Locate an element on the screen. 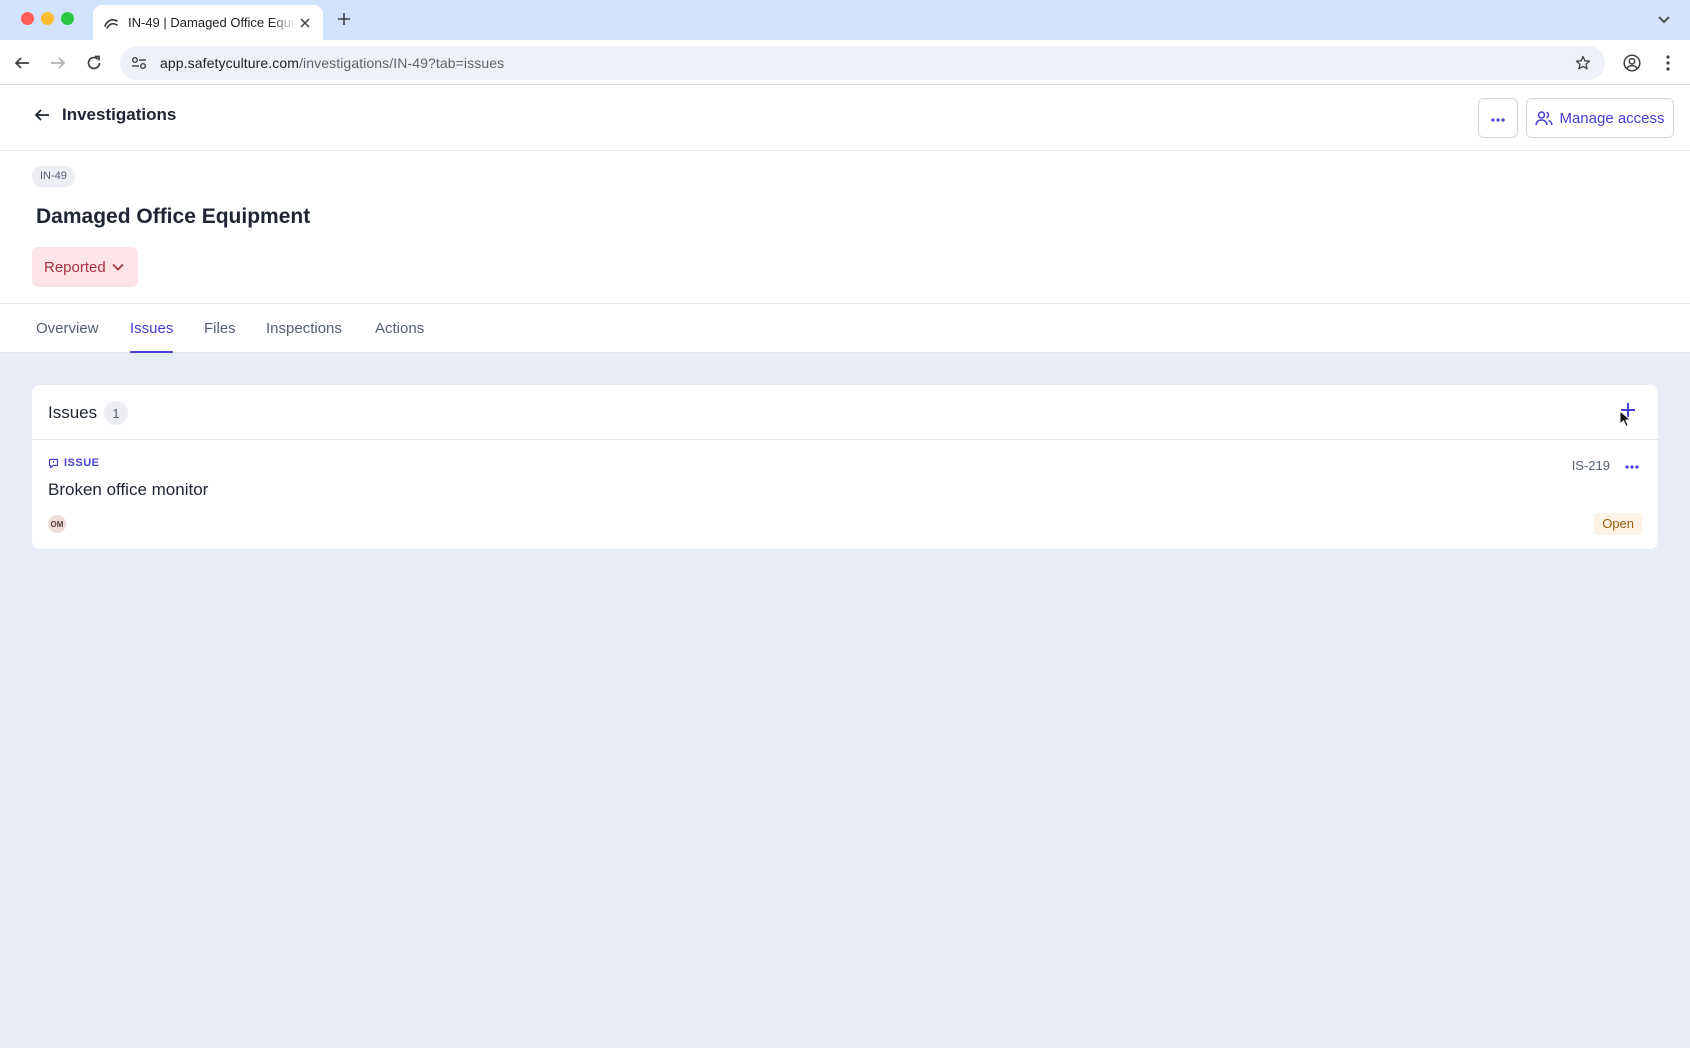 This screenshot has width=1690, height=1048. status-dropdown: Reported is located at coordinates (85, 267).